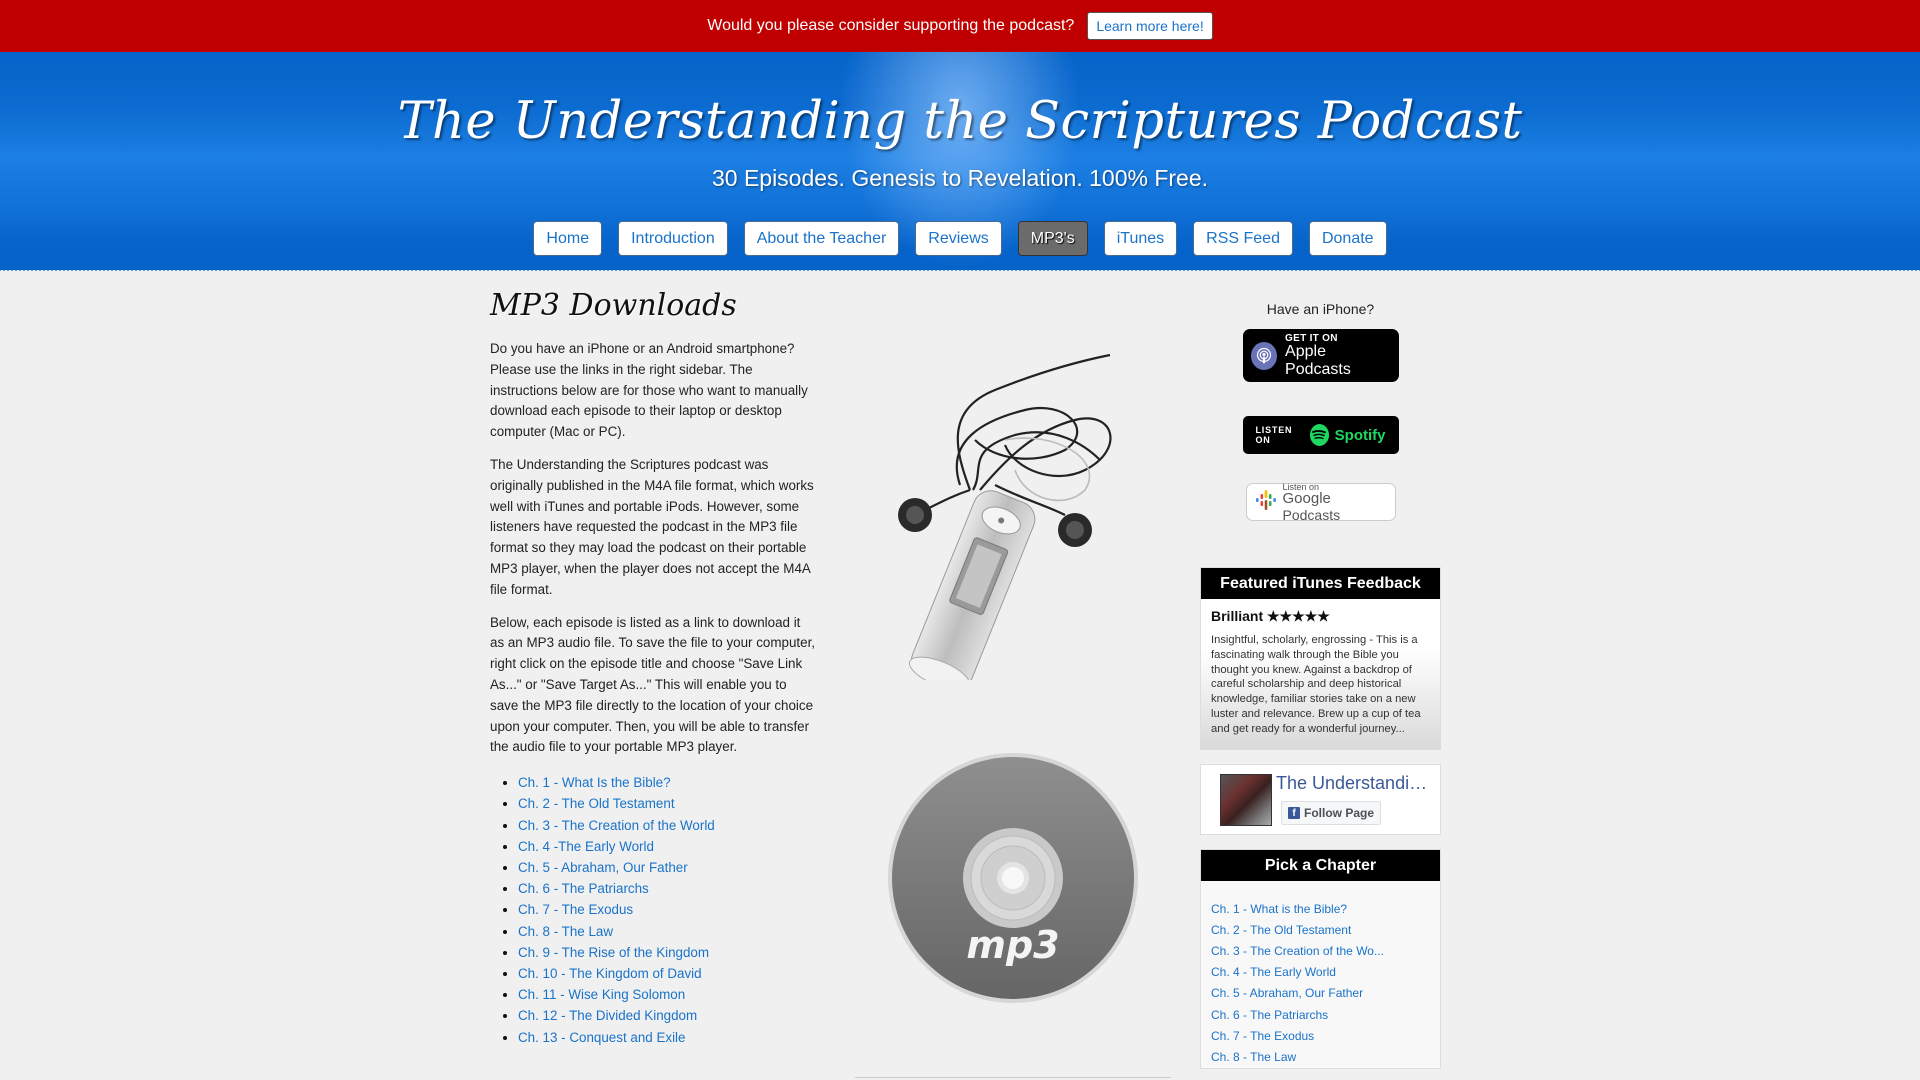 Image resolution: width=1920 pixels, height=1080 pixels. I want to click on episode-item: Ch. 9 - The Rise of the Kingdom, so click(667, 952).